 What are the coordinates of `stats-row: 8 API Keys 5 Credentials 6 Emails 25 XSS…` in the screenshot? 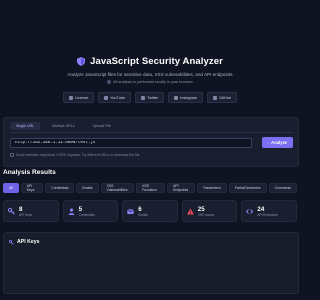 It's located at (150, 211).